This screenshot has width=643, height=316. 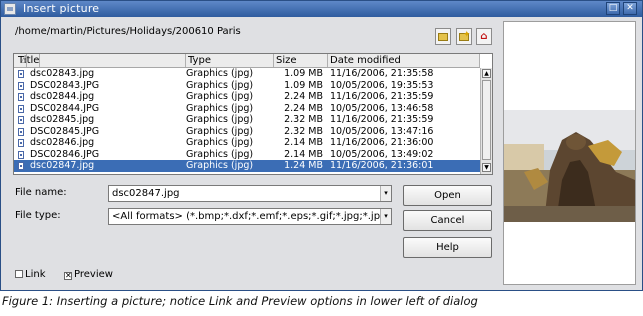 I want to click on file-name-input: dsc02847.jpg ▾, so click(x=250, y=193).